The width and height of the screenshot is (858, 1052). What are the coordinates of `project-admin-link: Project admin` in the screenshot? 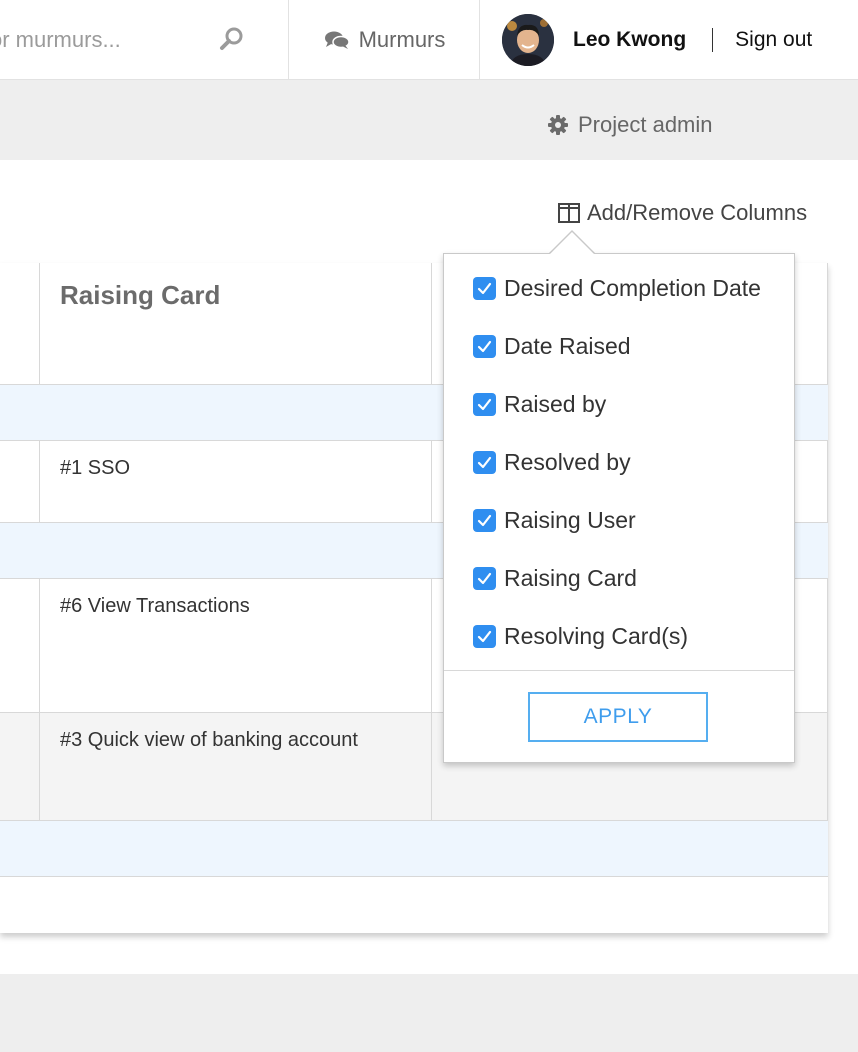 It's located at (630, 125).